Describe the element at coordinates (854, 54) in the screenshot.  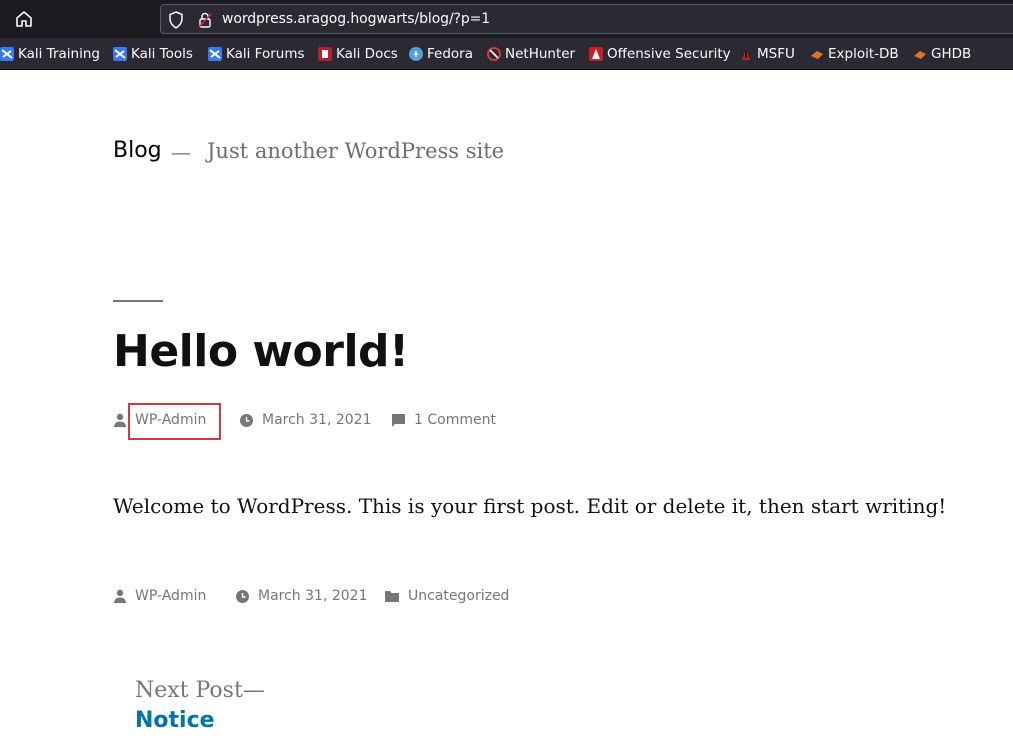
I see `bookmark-exploit-db: Exploit-DB` at that location.